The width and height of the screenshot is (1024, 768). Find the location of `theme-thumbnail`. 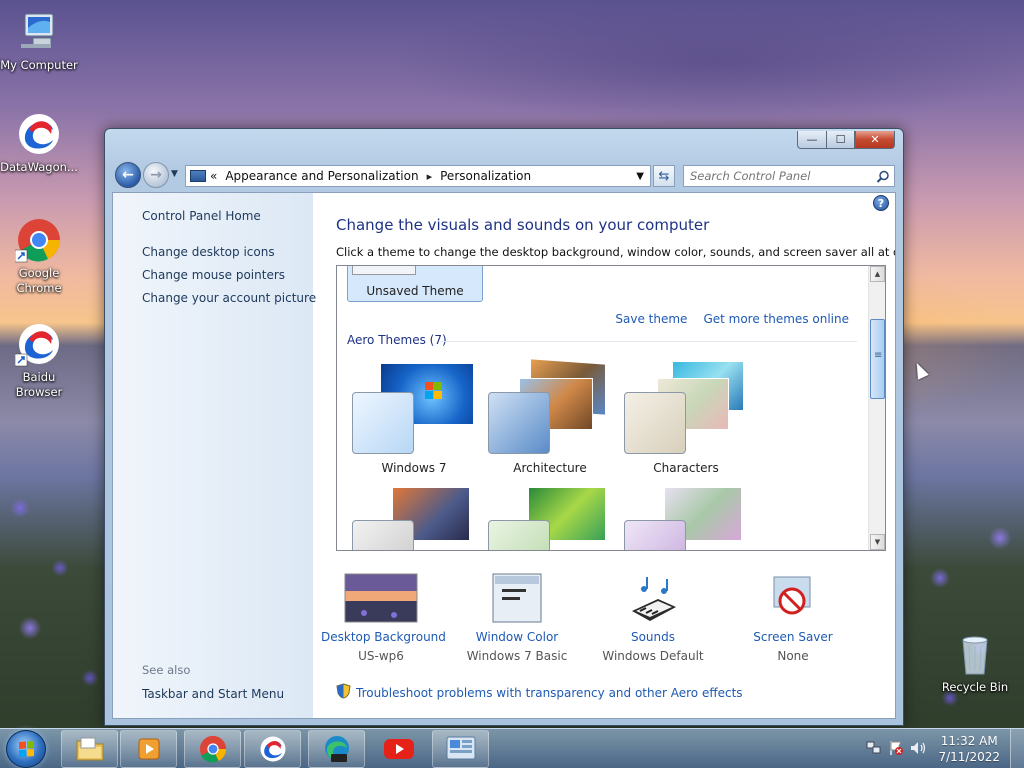

theme-thumbnail is located at coordinates (384, 270).